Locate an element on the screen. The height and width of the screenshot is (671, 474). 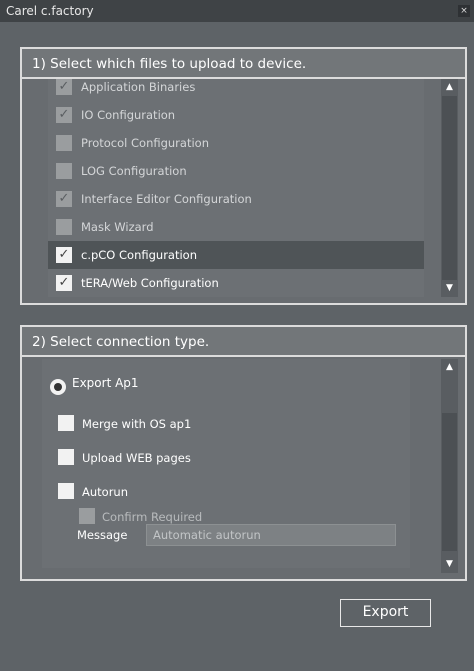
file-item-label: c.pCO Configuration is located at coordinates (139, 255).